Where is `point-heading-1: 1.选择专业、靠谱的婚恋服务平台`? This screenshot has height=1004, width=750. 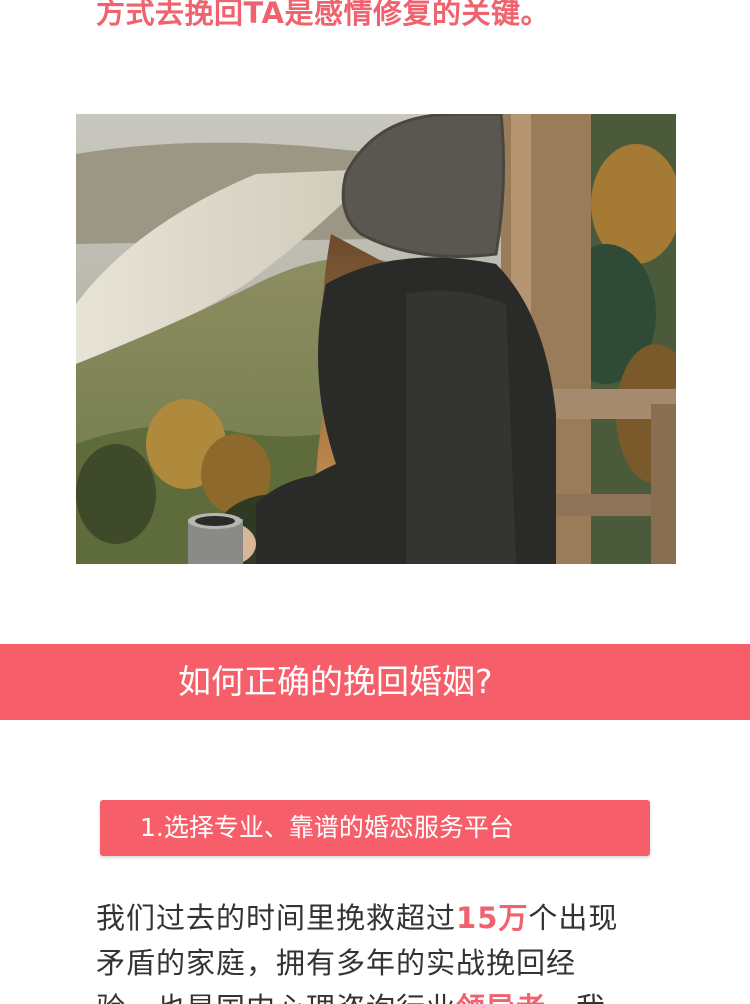
point-heading-1: 1.选择专业、靠谱的婚恋服务平台 is located at coordinates (375, 828).